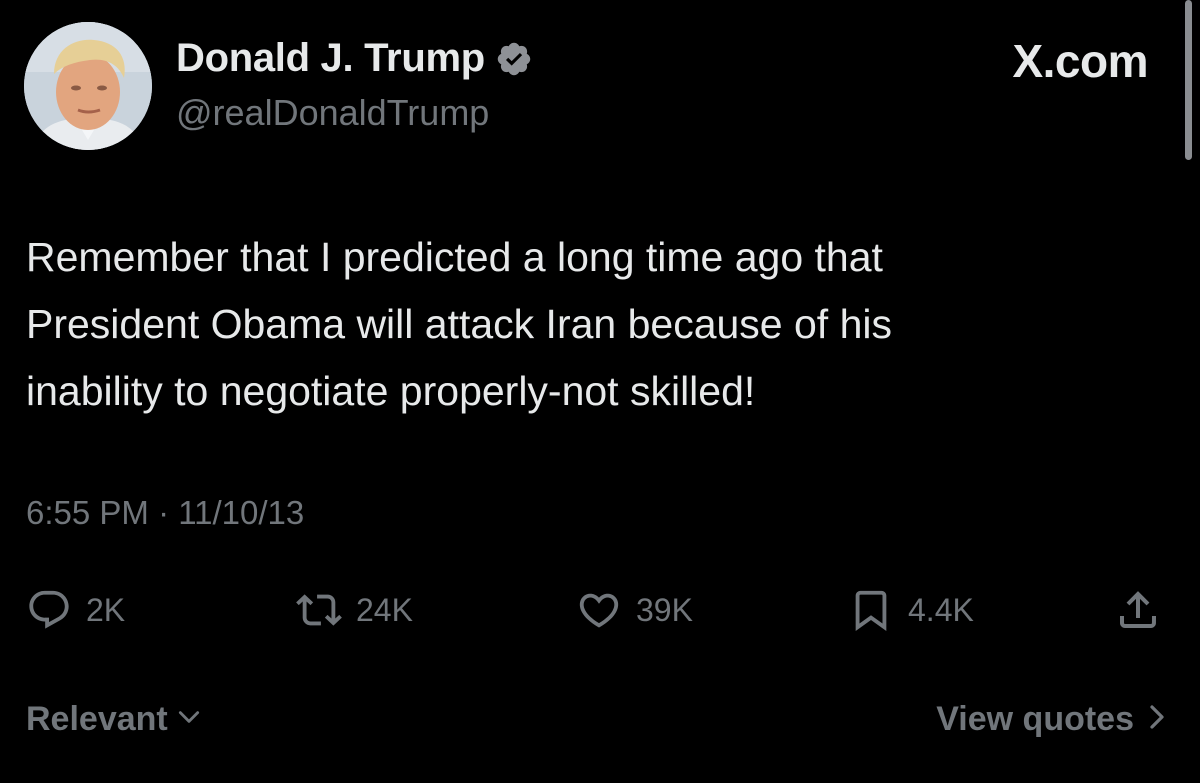  I want to click on verified-badge-icon, so click(514, 59).